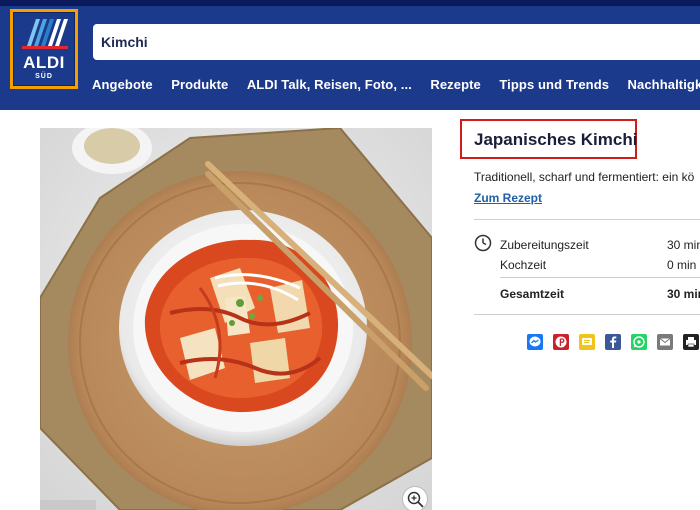 The width and height of the screenshot is (700, 510). Describe the element at coordinates (523, 265) in the screenshot. I see `cook-time-label: Kochzeit` at that location.